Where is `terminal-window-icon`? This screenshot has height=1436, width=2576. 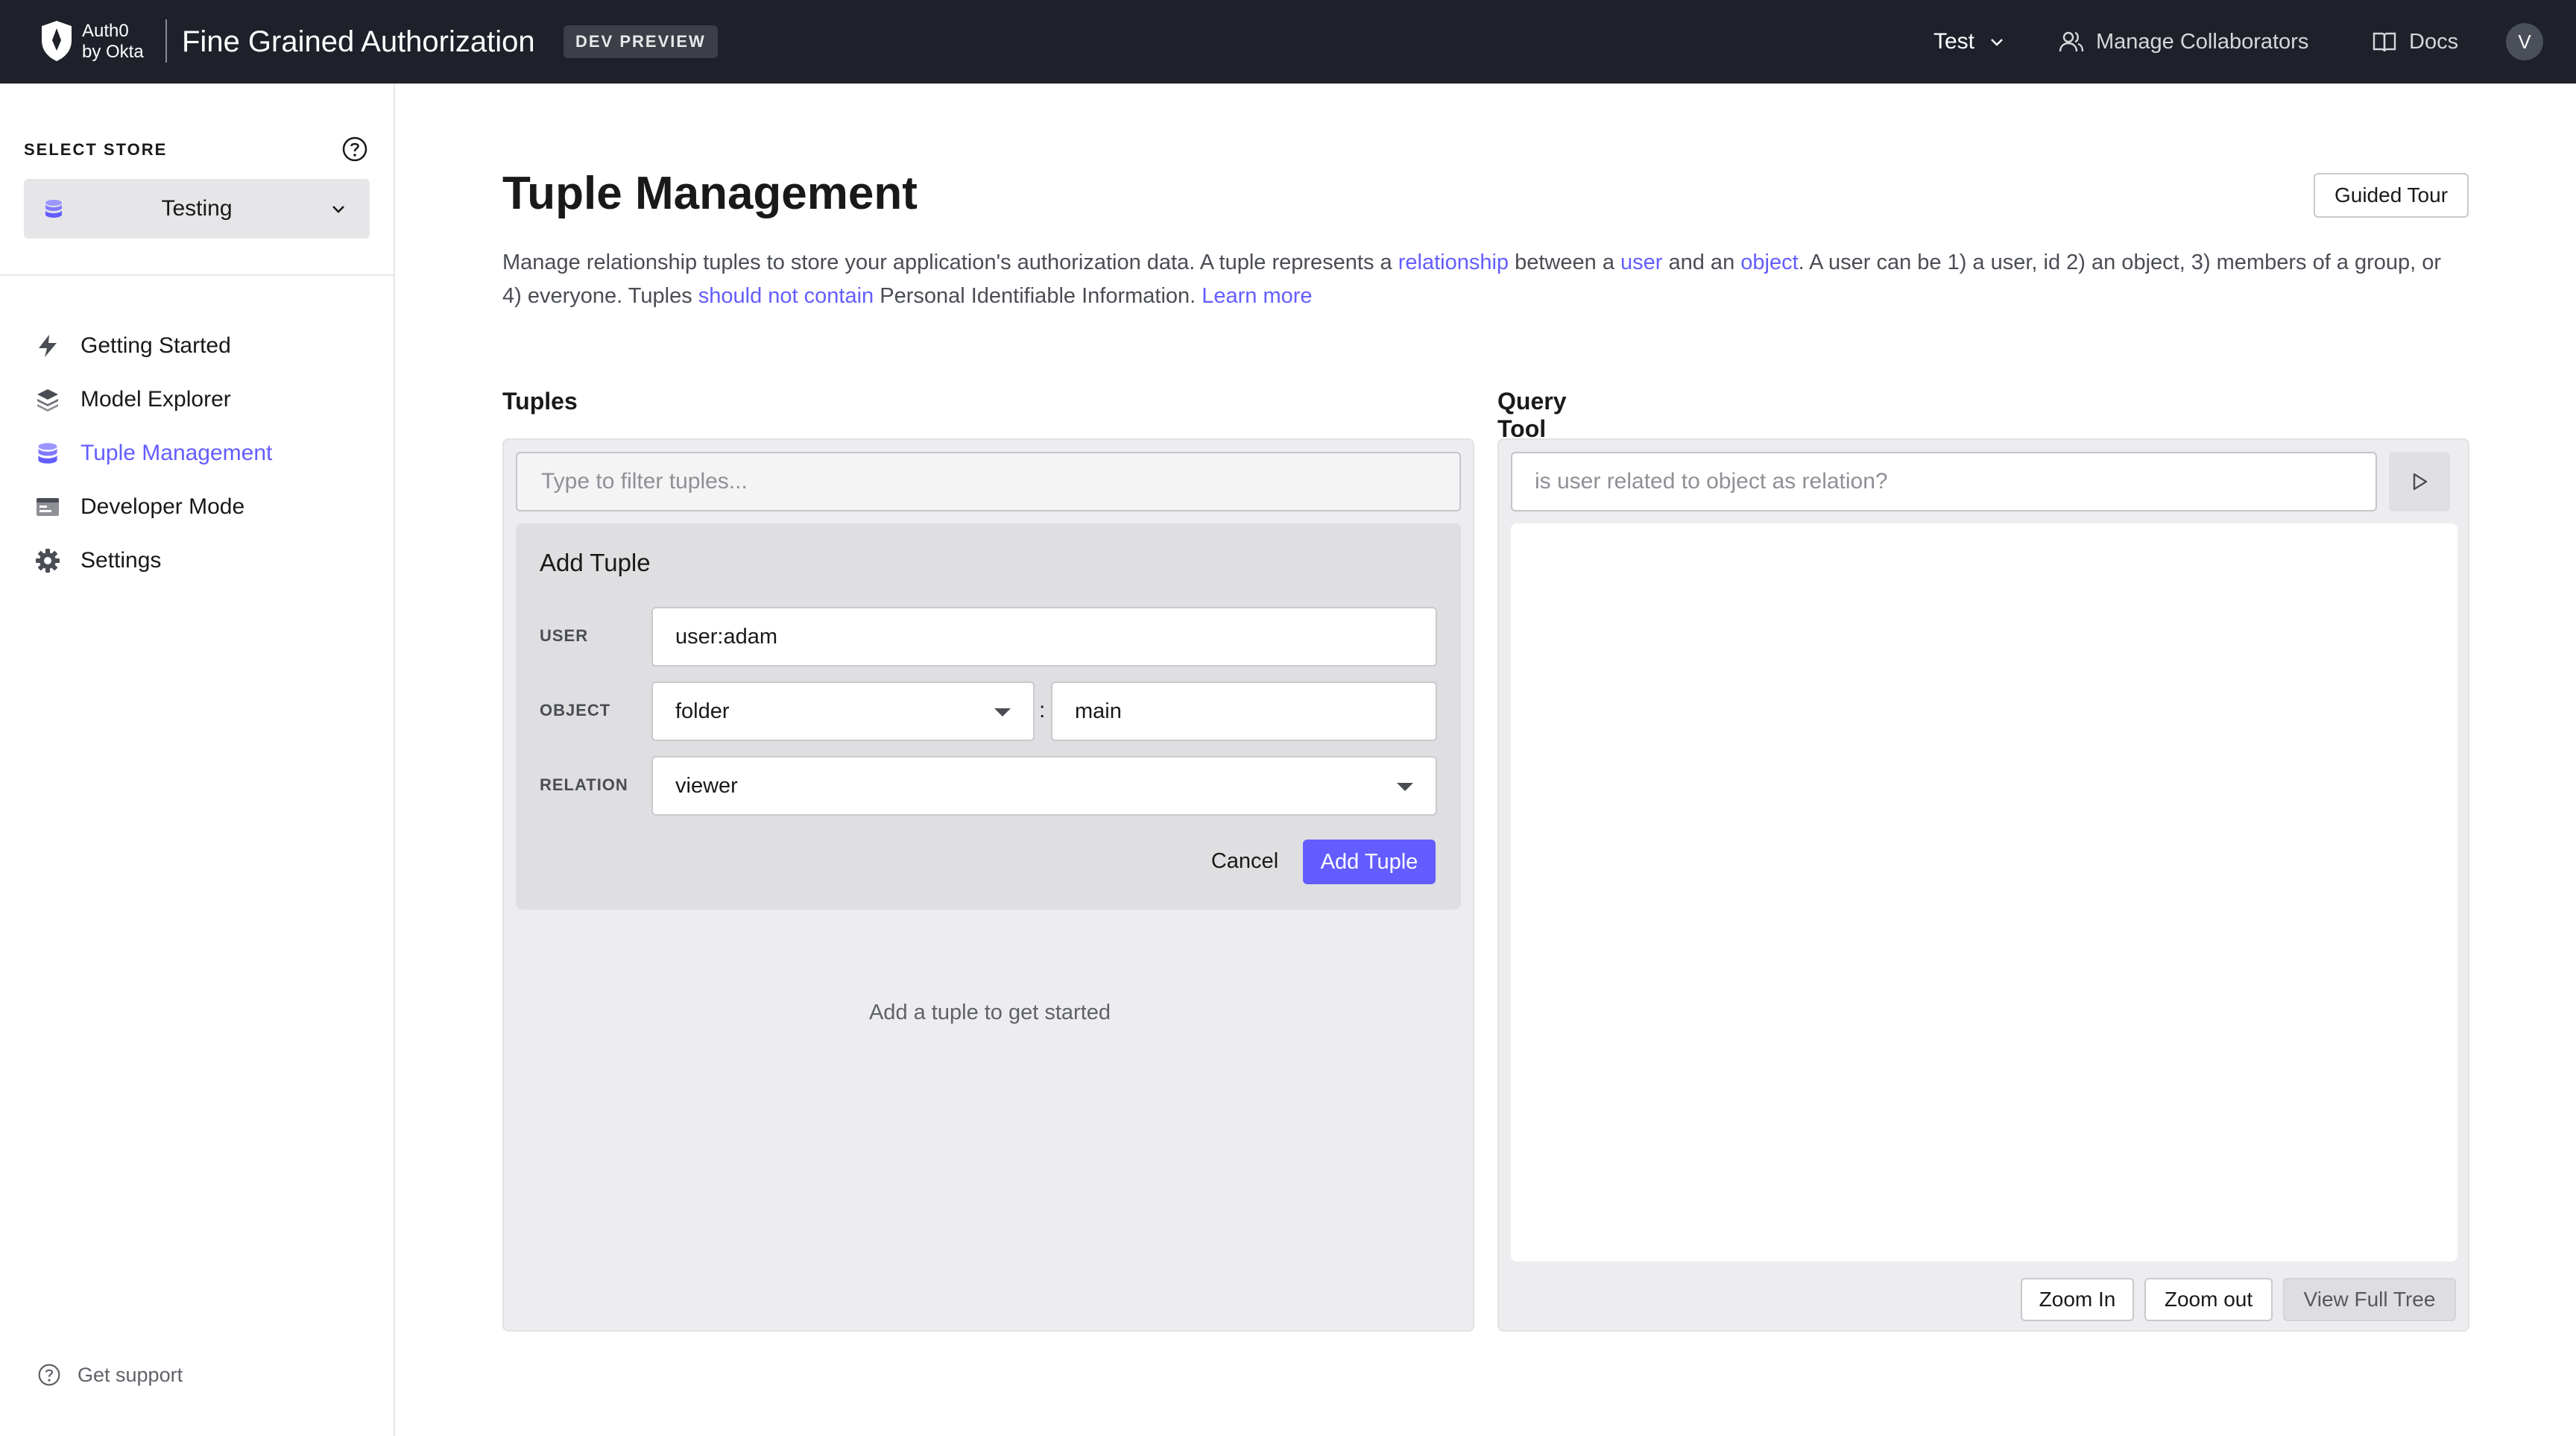
terminal-window-icon is located at coordinates (47, 507).